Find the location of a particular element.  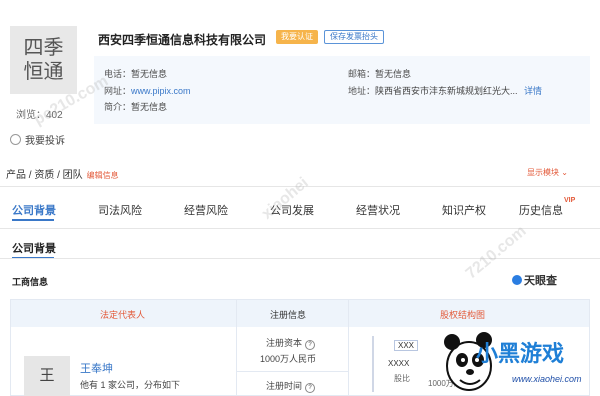

address-label: 地址： is located at coordinates (362, 91).